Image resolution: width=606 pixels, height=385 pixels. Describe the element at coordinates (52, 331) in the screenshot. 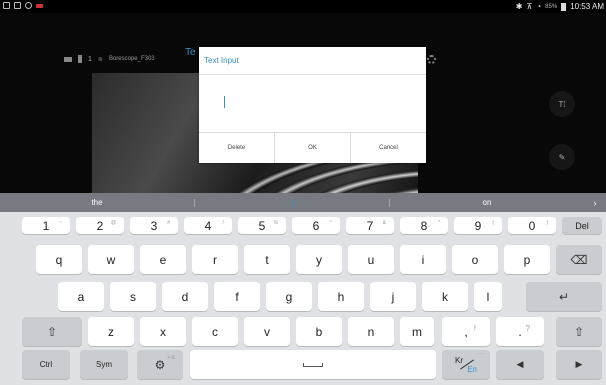

I see `shift-left-button: ⇧` at that location.